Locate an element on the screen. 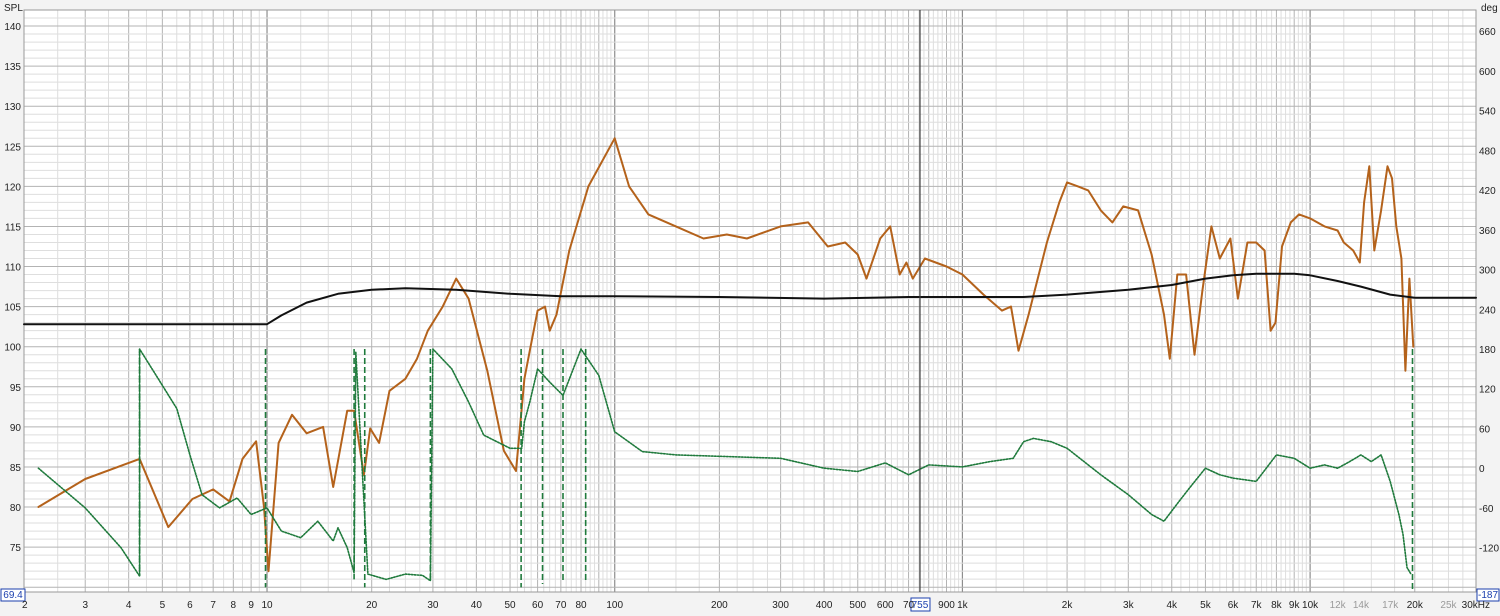 The height and width of the screenshot is (616, 1500). x-tick-label: 500 is located at coordinates (857, 605).